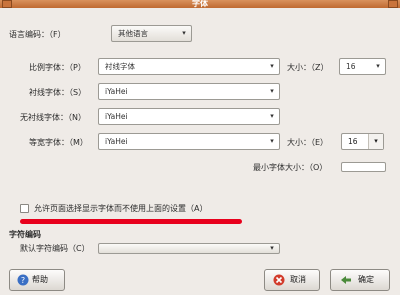 The height and width of the screenshot is (295, 400). I want to click on default-charset-label: 默认字符编码（C）, so click(55, 248).